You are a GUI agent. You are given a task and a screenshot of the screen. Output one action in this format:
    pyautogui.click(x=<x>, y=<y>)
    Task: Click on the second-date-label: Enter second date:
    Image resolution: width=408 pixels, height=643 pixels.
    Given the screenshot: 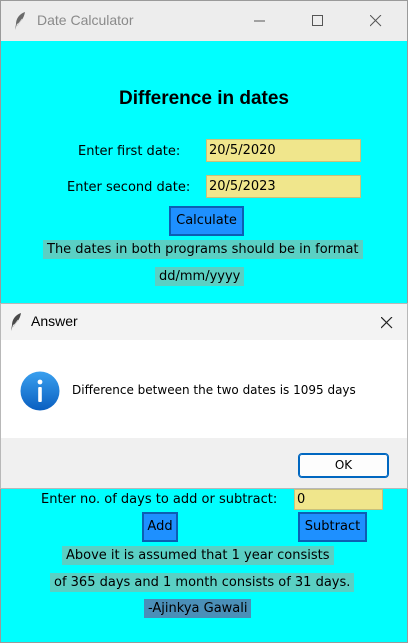 What is the action you would take?
    pyautogui.click(x=129, y=187)
    